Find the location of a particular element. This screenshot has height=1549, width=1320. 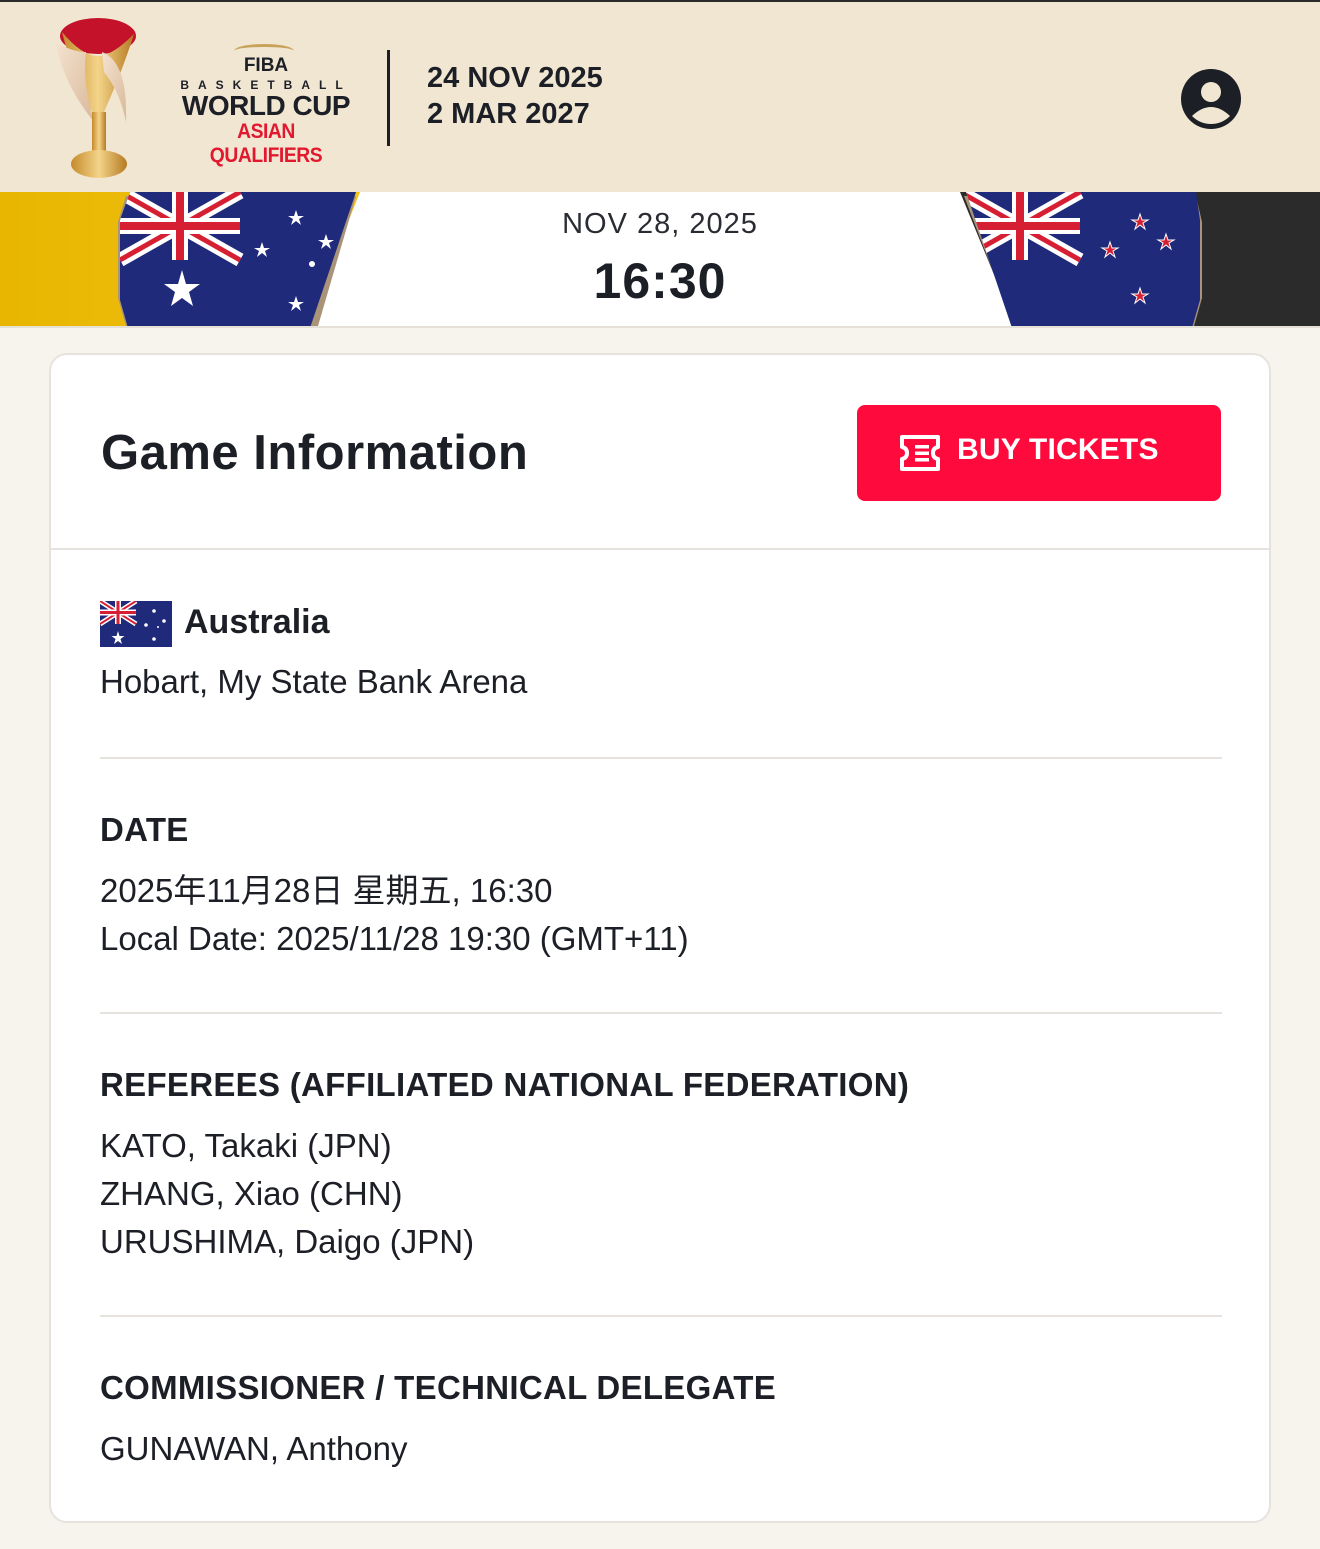

ticket-icon is located at coordinates (920, 453).